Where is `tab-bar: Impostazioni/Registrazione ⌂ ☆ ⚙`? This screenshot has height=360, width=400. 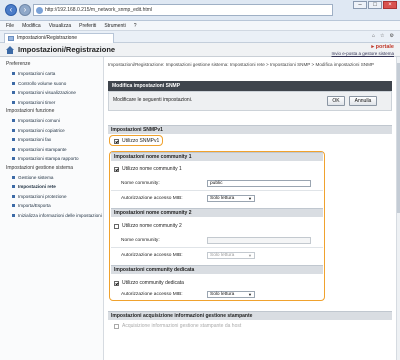 tab-bar: Impostazioni/Registrazione ⌂ ☆ ⚙ is located at coordinates (200, 37).